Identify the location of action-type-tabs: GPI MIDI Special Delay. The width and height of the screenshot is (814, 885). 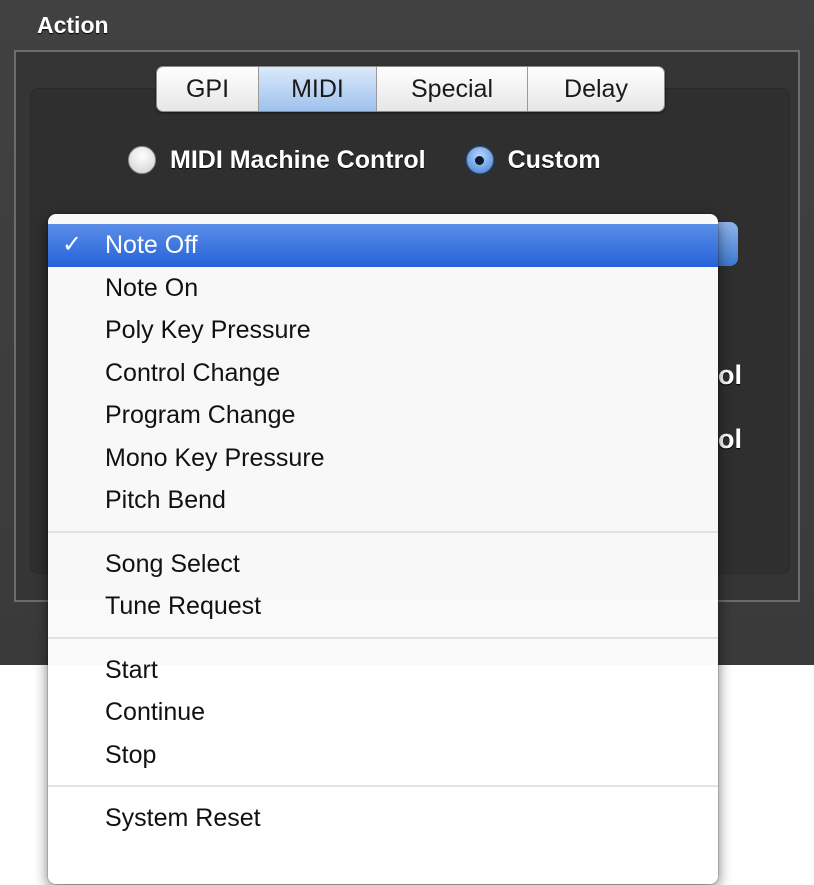
(410, 89).